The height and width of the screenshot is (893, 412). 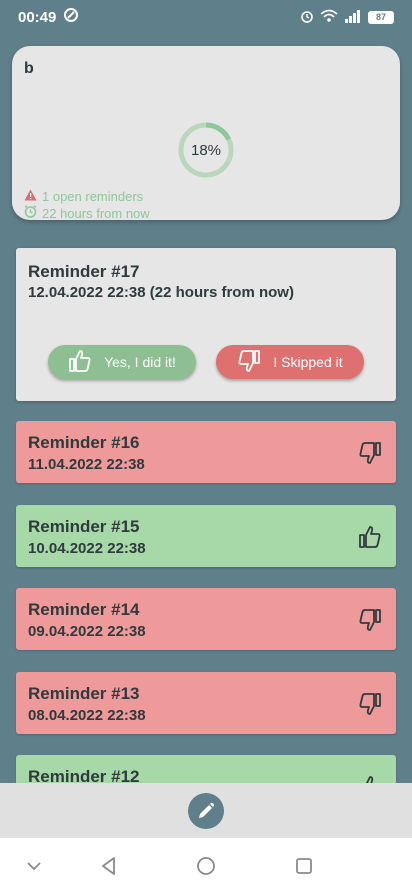 I want to click on status-bar: 00:49 87, so click(x=206, y=17).